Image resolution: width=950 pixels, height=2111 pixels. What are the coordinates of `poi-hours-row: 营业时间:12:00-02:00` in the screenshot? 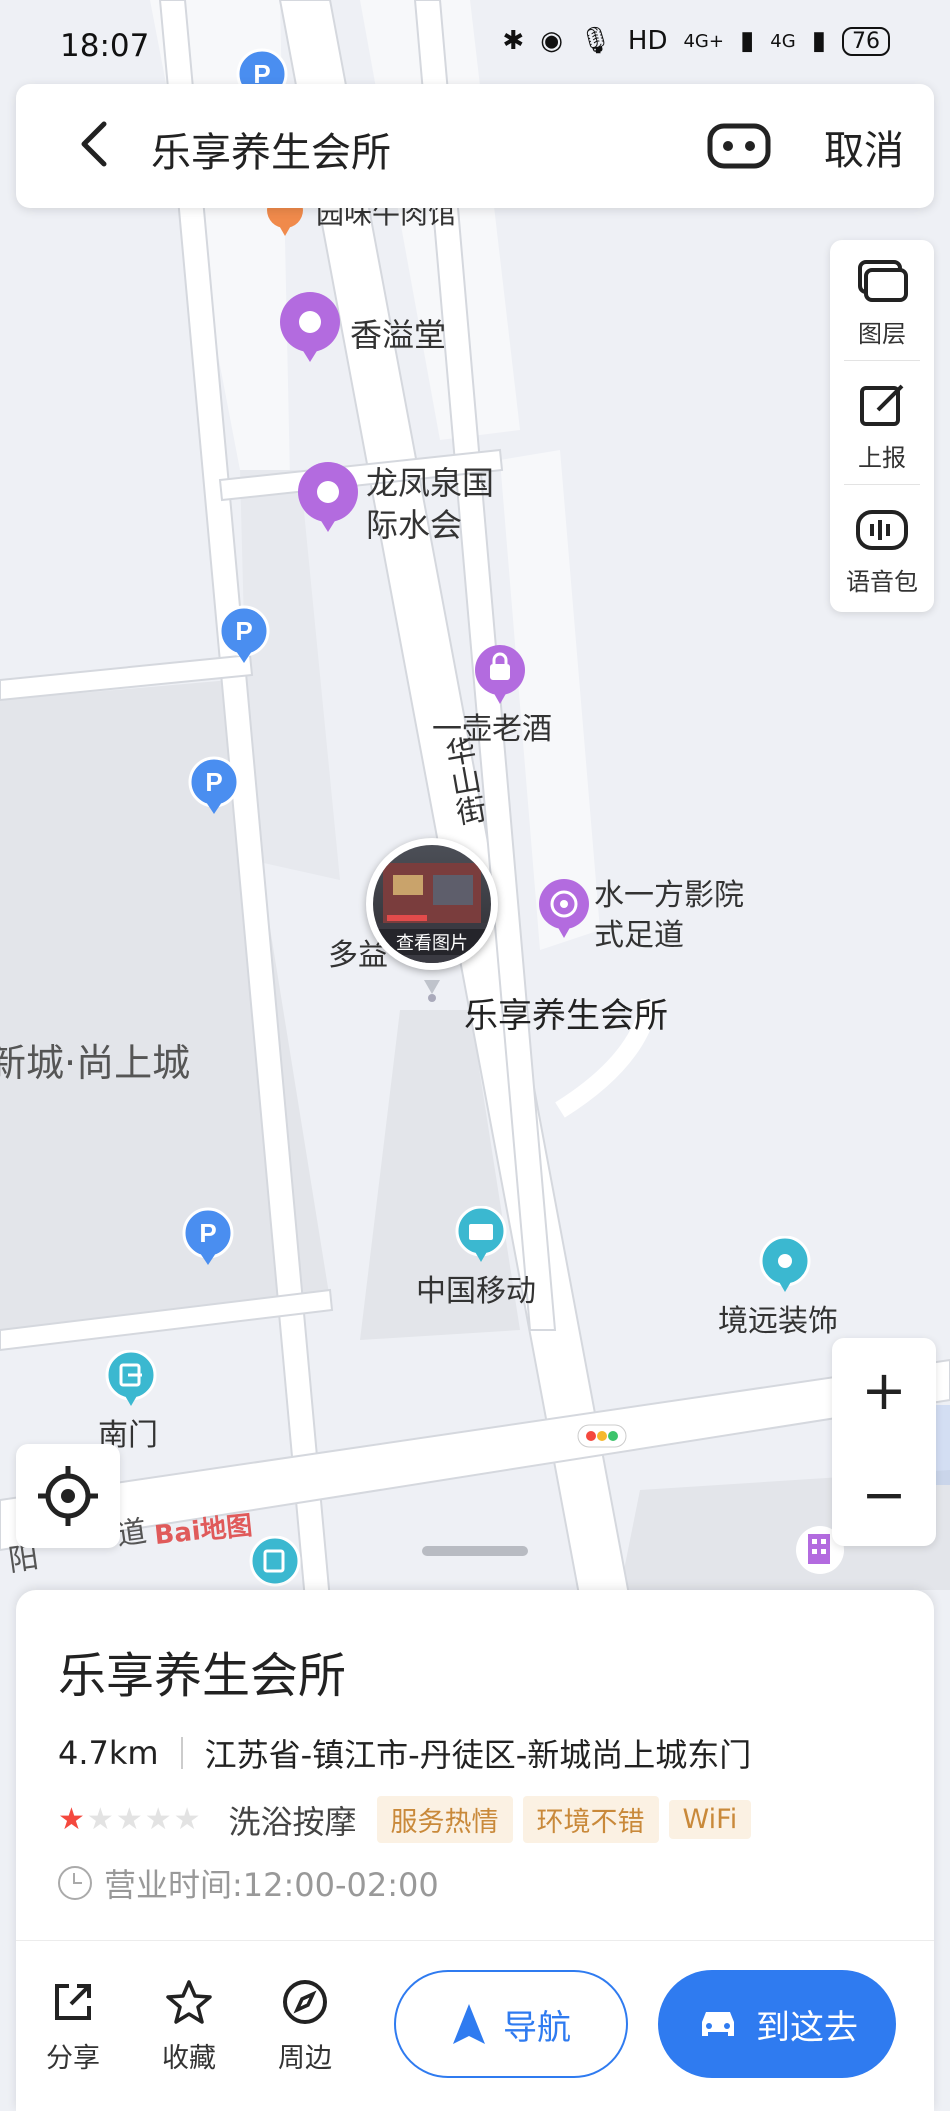 It's located at (248, 1883).